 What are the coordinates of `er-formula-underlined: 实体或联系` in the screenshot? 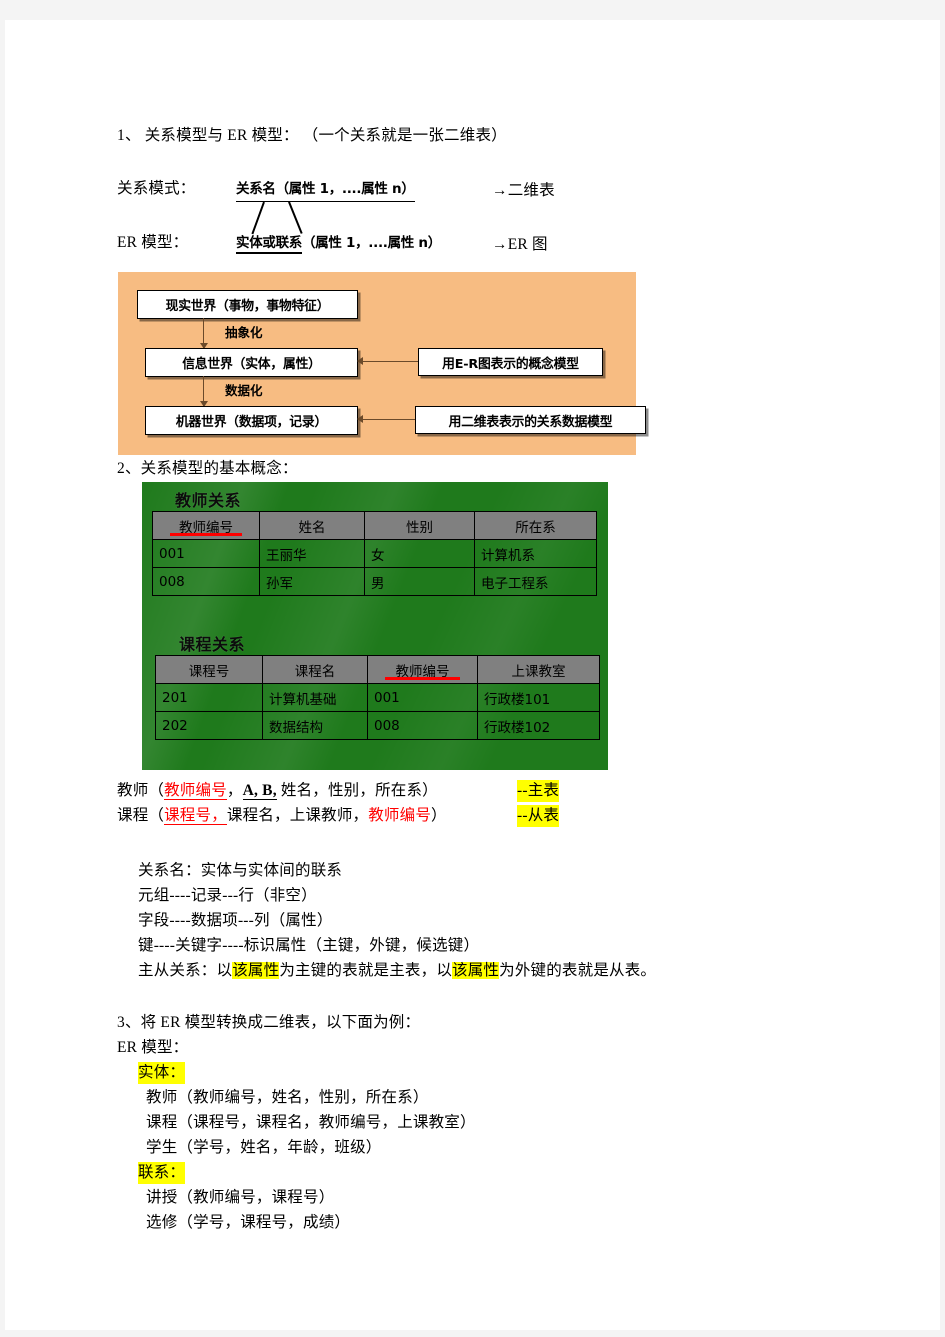 It's located at (269, 244).